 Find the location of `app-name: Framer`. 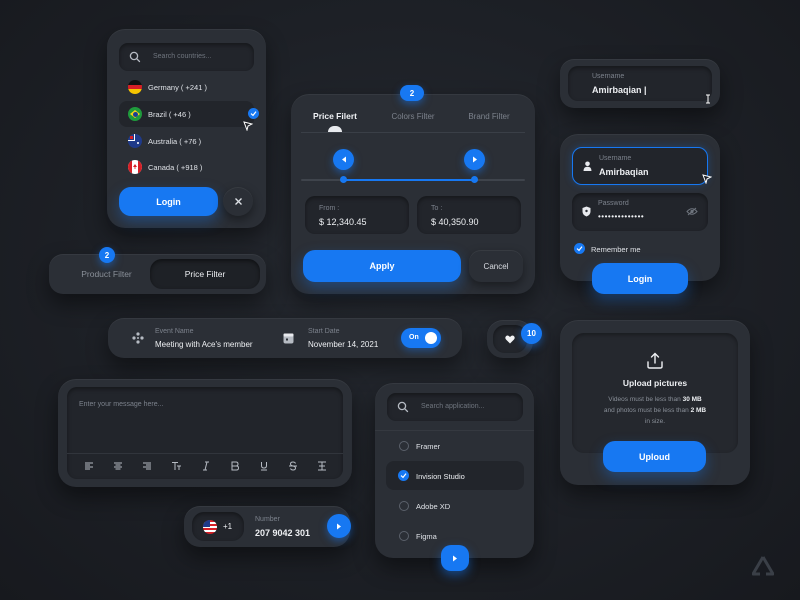

app-name: Framer is located at coordinates (428, 446).